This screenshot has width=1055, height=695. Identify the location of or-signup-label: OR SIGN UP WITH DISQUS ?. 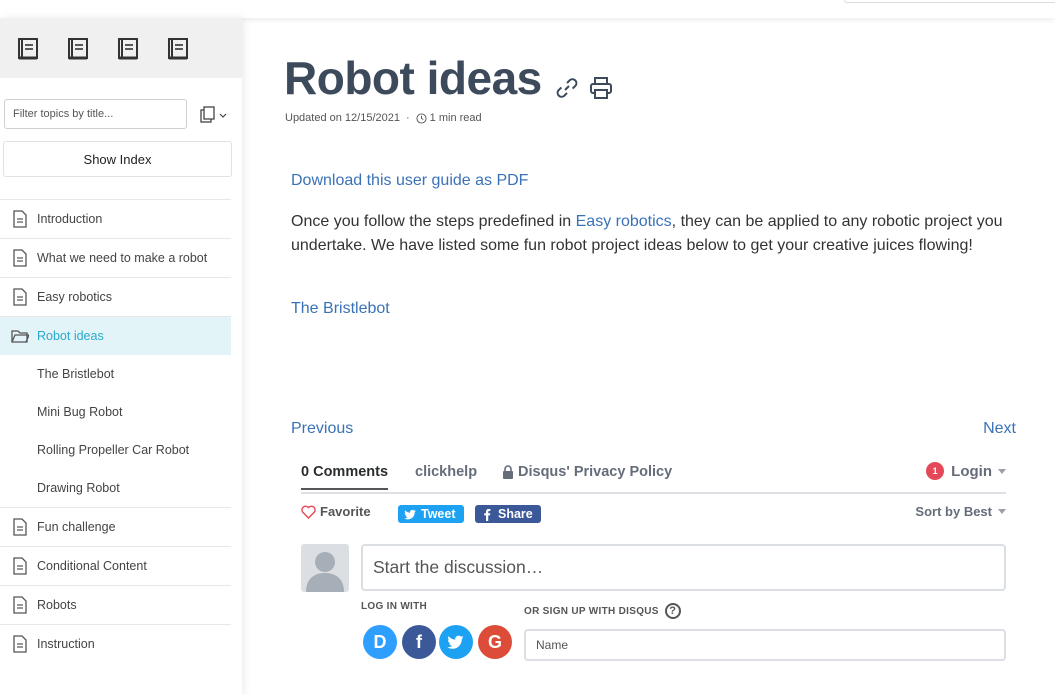
(602, 611).